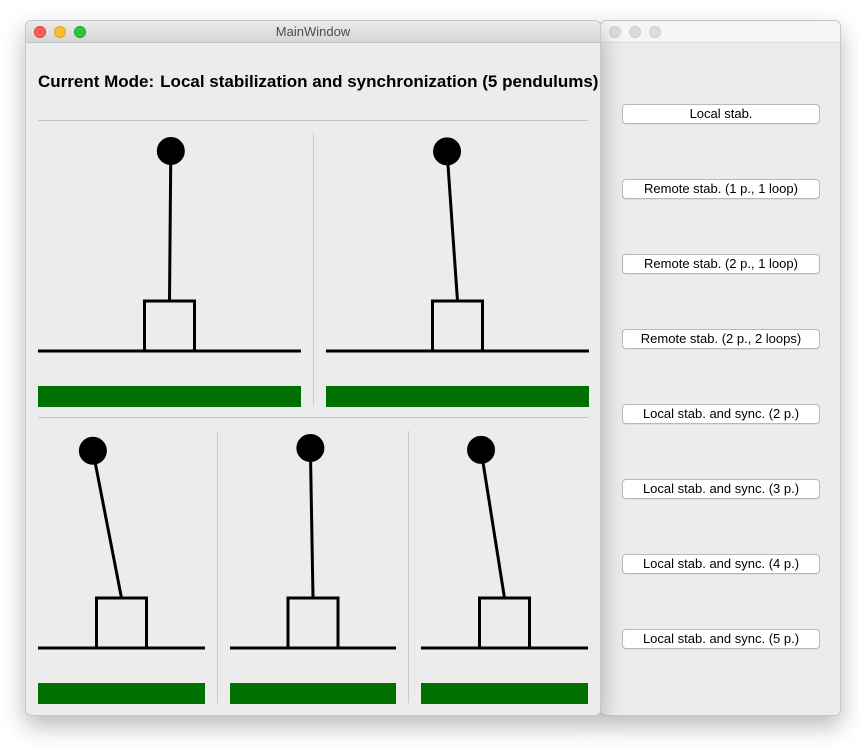 The image size is (859, 749). What do you see at coordinates (721, 339) in the screenshot?
I see `remote-stab-2p-2loops-button: Remote stab. (2 p., 2 loops)` at bounding box center [721, 339].